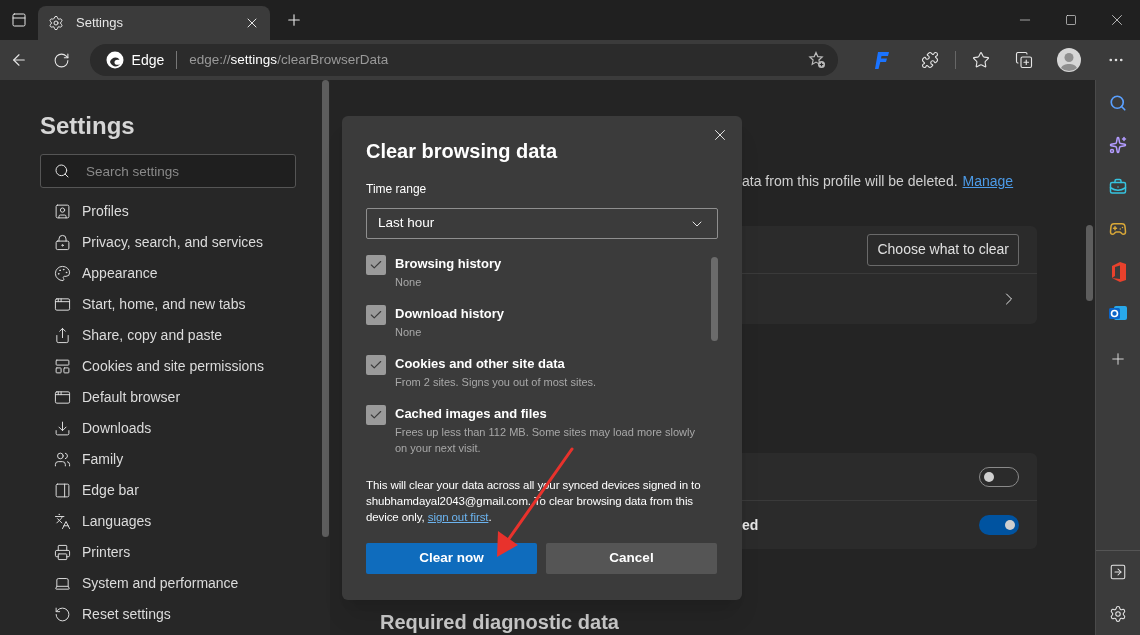 The width and height of the screenshot is (1140, 635). I want to click on maximize-icon, so click(1071, 20).